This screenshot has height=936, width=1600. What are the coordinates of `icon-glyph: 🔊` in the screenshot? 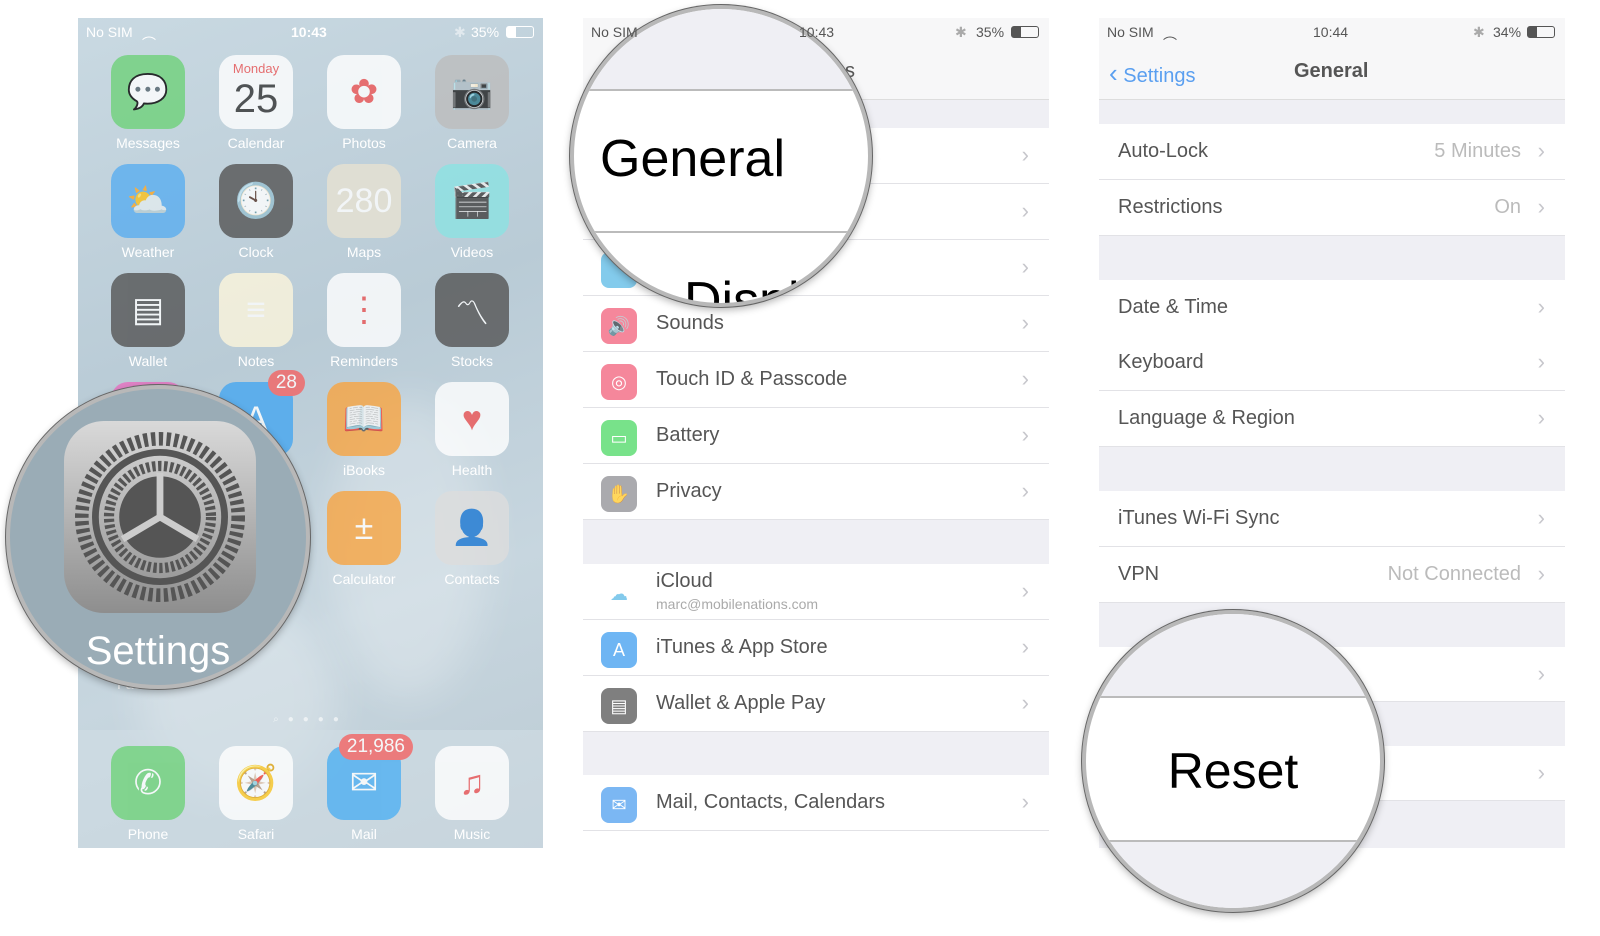 It's located at (619, 325).